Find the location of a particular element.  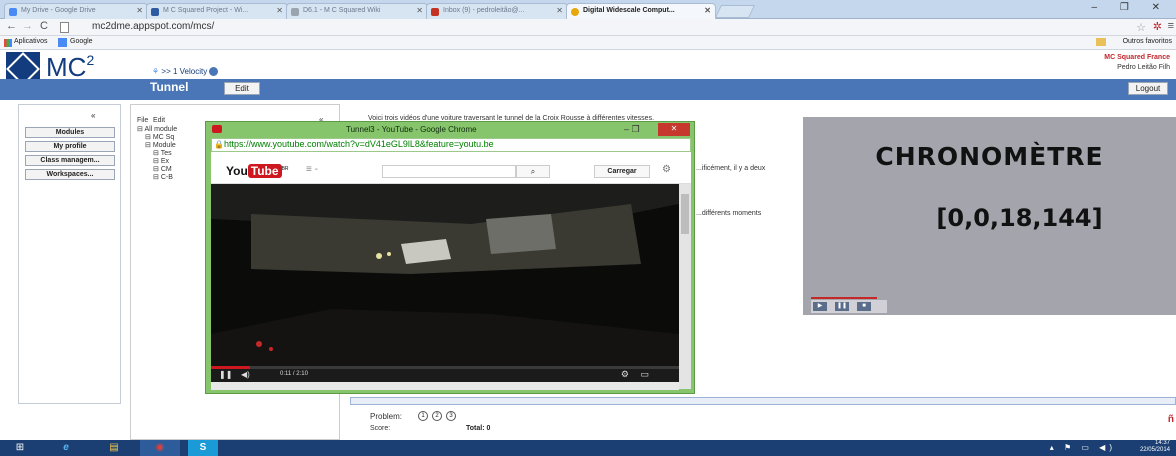

stop-button: ■ is located at coordinates (864, 306).